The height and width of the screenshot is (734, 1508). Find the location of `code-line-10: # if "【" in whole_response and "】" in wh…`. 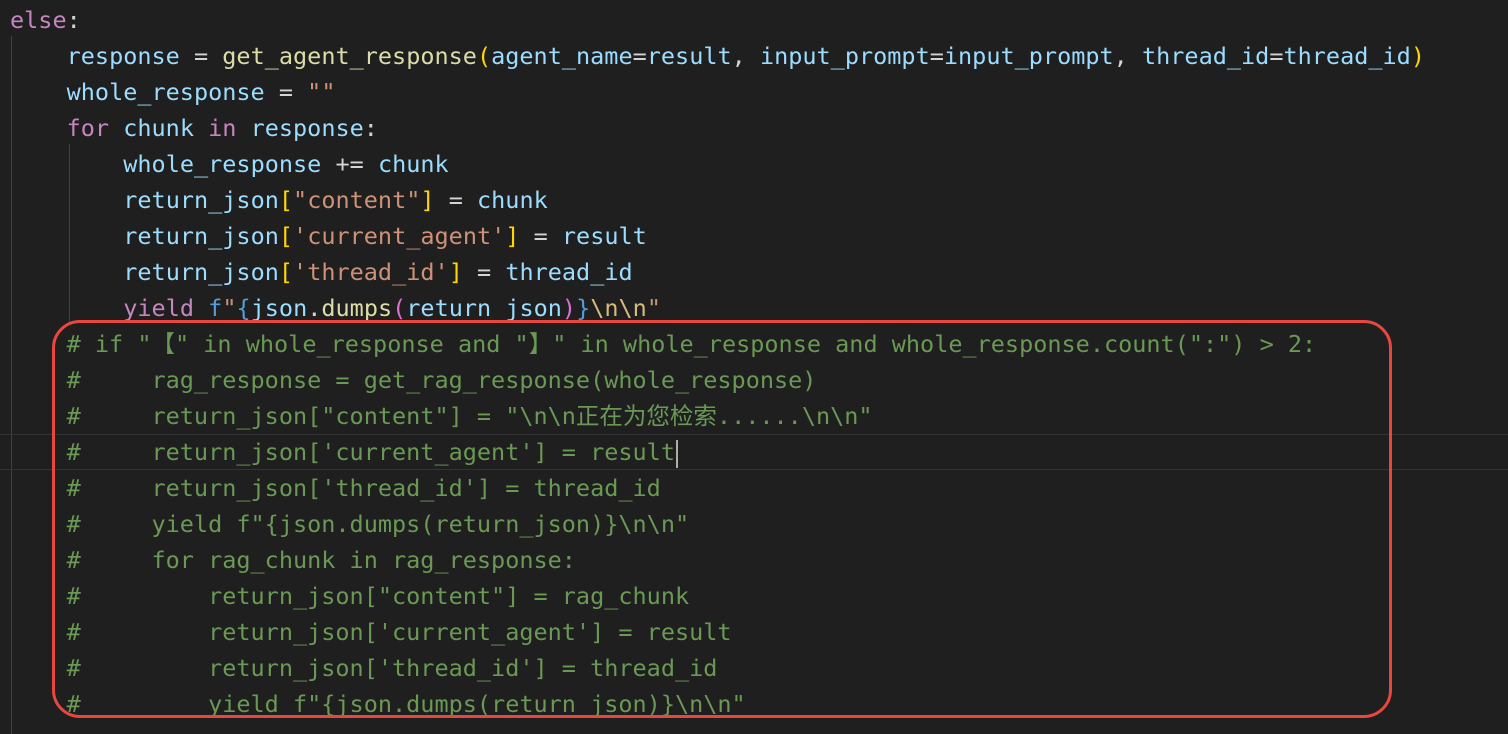

code-line-10: # if "【" in whole_response and "】" in wh… is located at coordinates (754, 344).